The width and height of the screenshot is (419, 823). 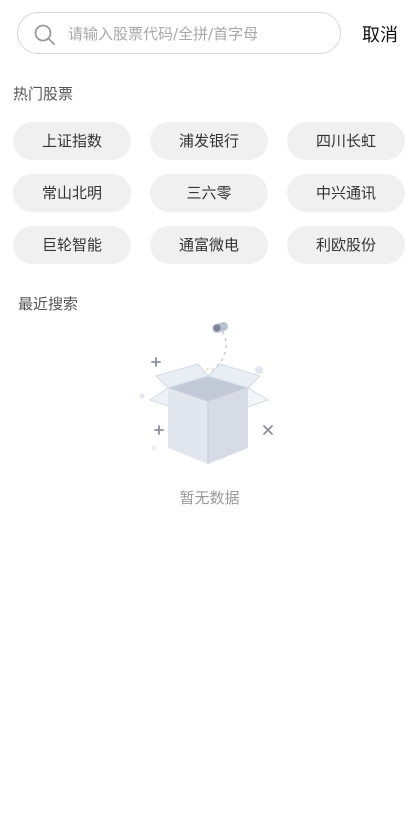 What do you see at coordinates (43, 94) in the screenshot?
I see `hot-stocks-title: 热门股票` at bounding box center [43, 94].